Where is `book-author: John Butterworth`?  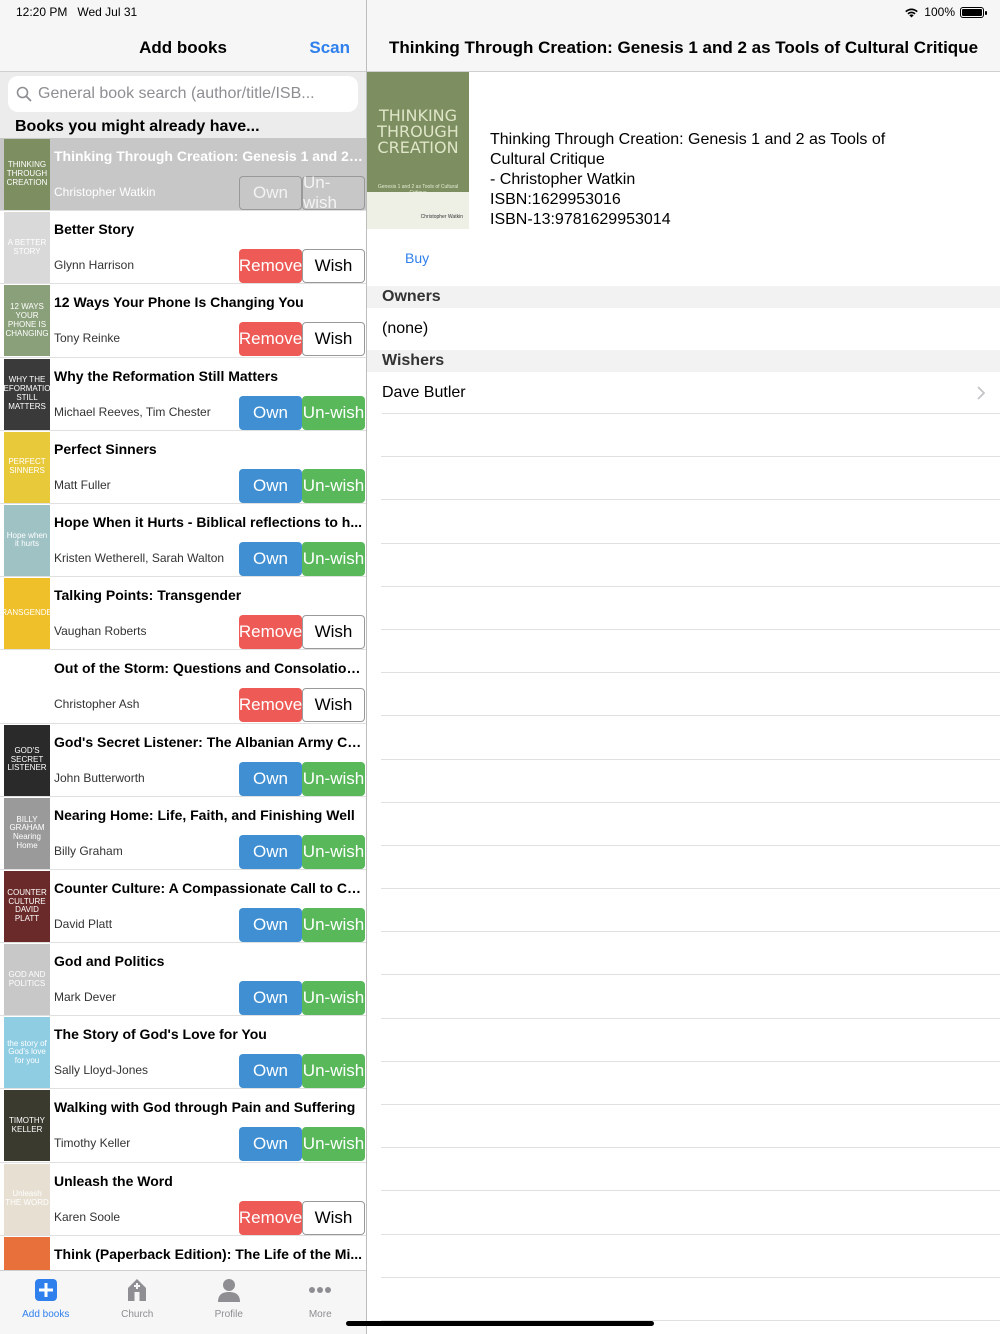 book-author: John Butterworth is located at coordinates (99, 777).